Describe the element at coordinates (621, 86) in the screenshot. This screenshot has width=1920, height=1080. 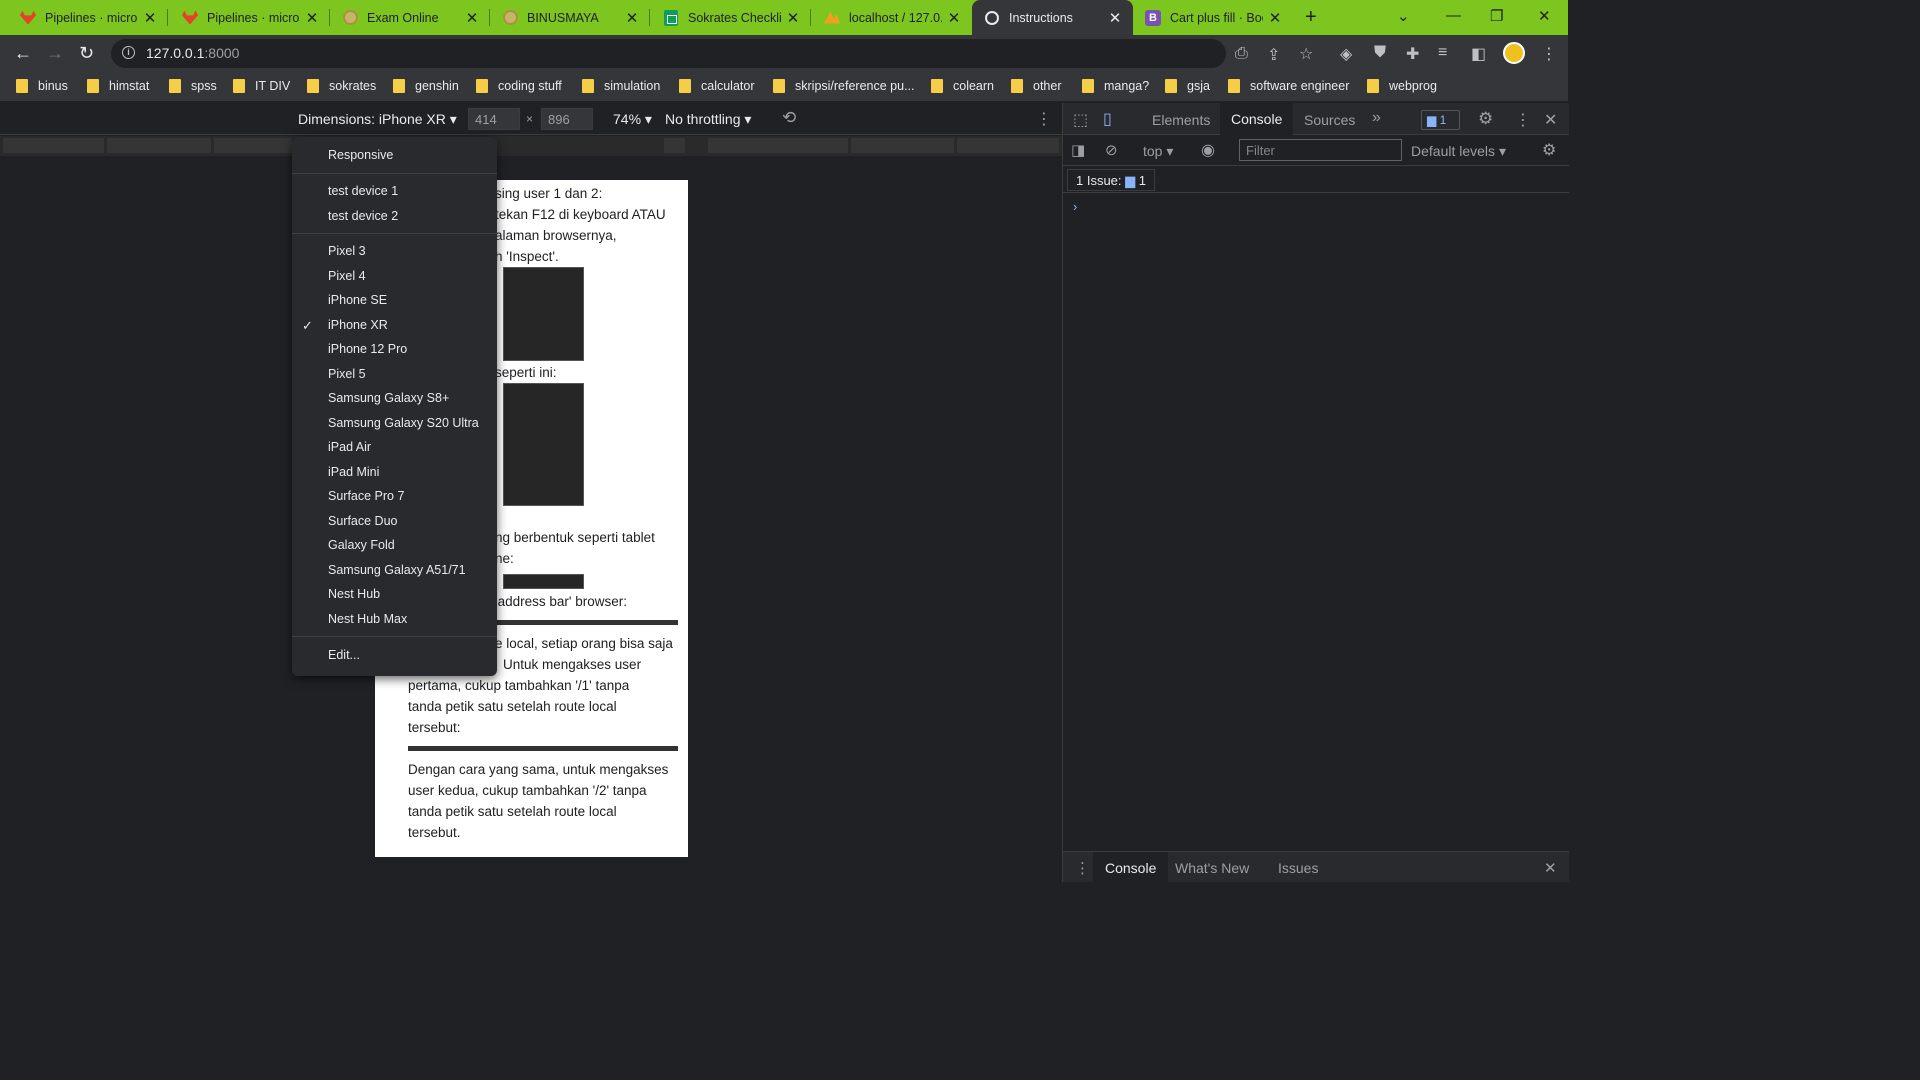
I see `bookmark-simulation: simulation` at that location.